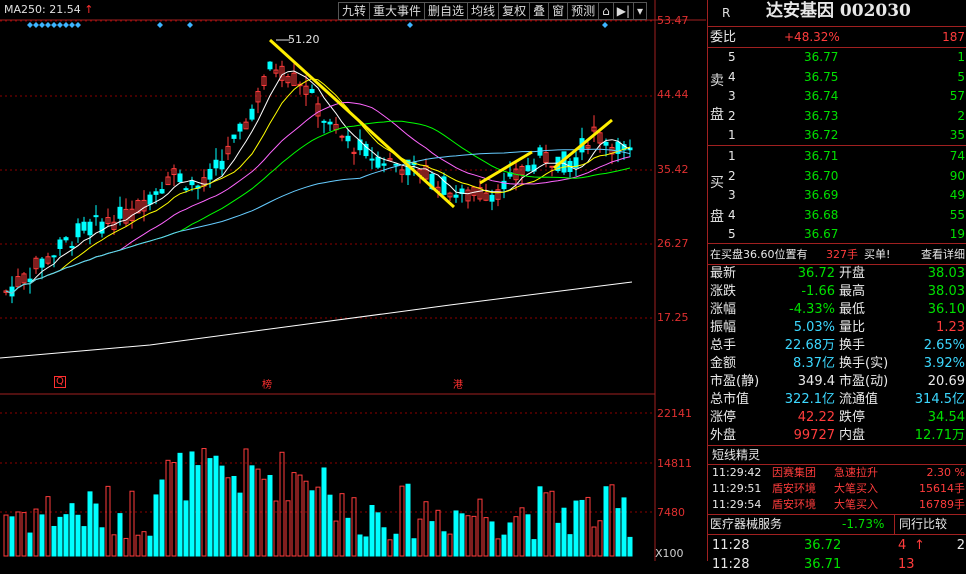 The image size is (966, 574). Describe the element at coordinates (821, 214) in the screenshot. I see `level-price: 36.68` at that location.